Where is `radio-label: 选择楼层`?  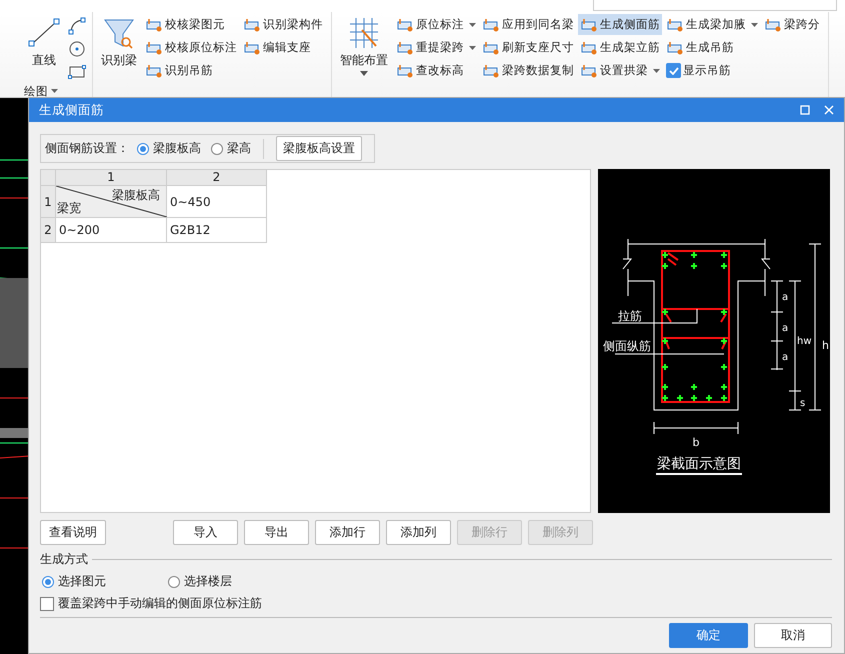
radio-label: 选择楼层 is located at coordinates (208, 581).